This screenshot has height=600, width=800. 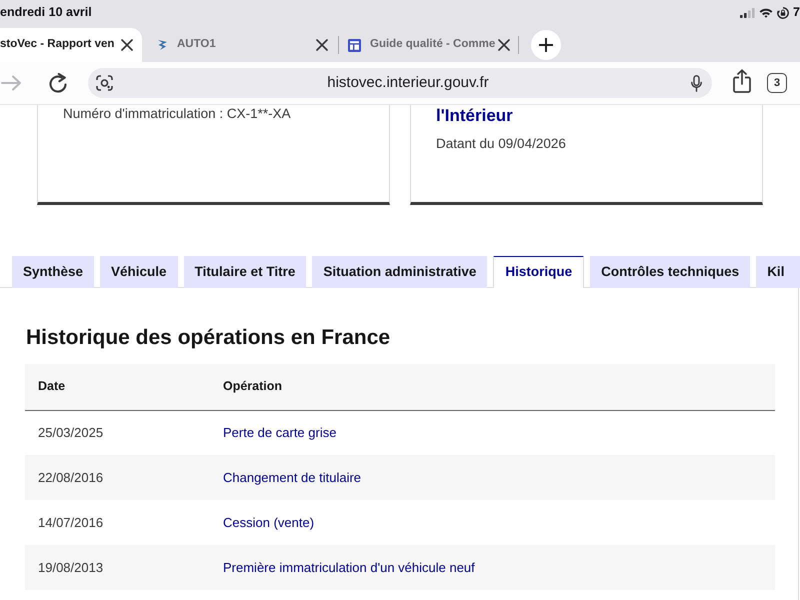 I want to click on signal-icon, so click(x=748, y=13).